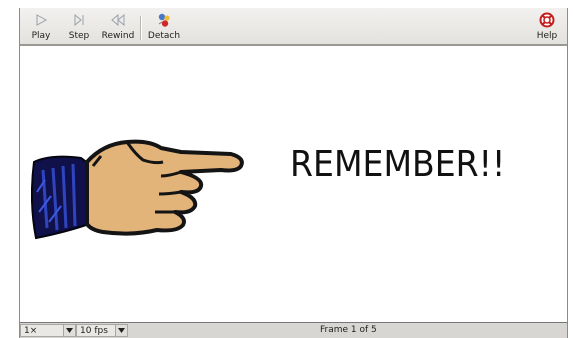 This screenshot has width=573, height=338. I want to click on remember-text: REMEMBER!!, so click(398, 164).